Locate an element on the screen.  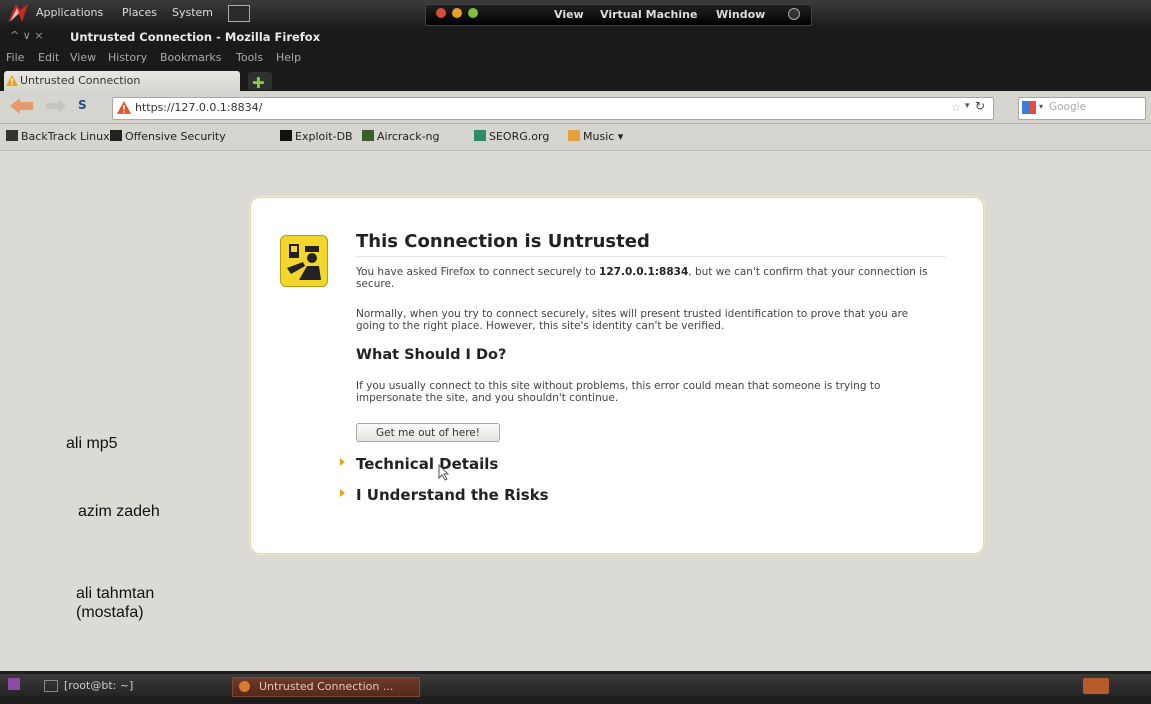
get-me-out-button: Get me out of here! is located at coordinates (428, 432).